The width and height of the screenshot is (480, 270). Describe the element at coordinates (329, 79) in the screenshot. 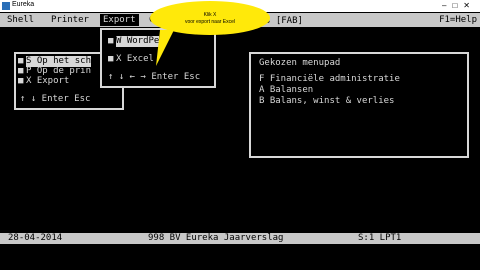

I see `menu-path-item-f: F Financiële administratie` at that location.